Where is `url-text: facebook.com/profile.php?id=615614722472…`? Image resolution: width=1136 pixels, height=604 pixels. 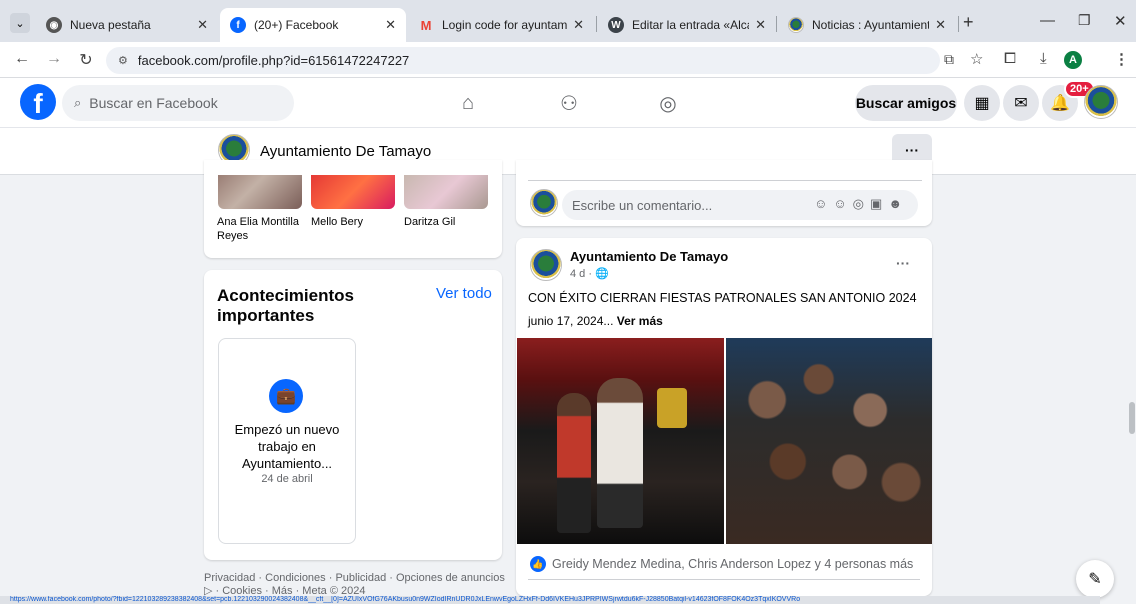
url-text: facebook.com/profile.php?id=615614722472… is located at coordinates (273, 60).